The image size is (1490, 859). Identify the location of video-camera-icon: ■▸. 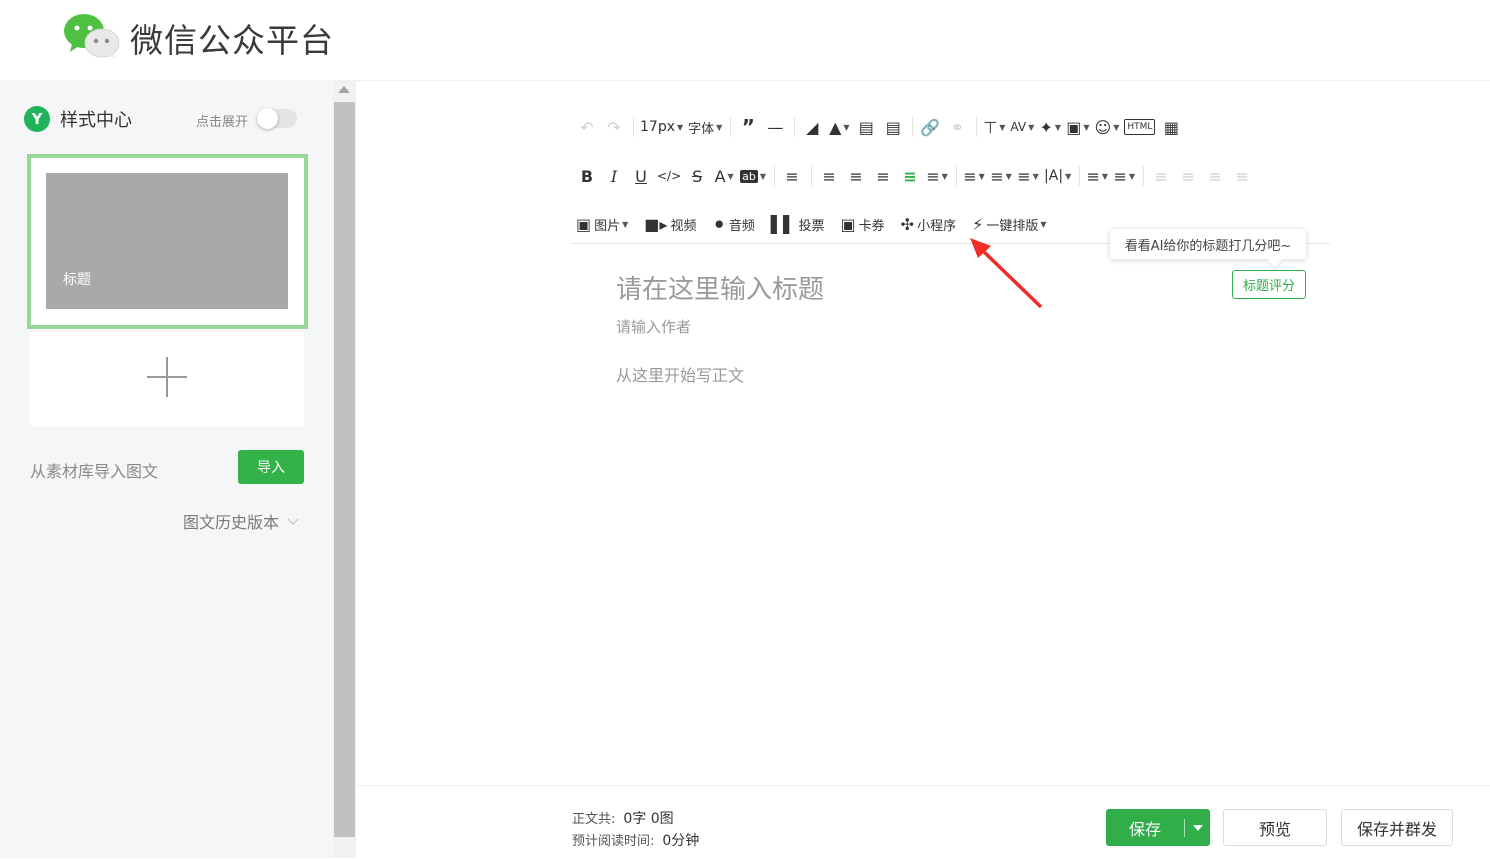
(656, 224).